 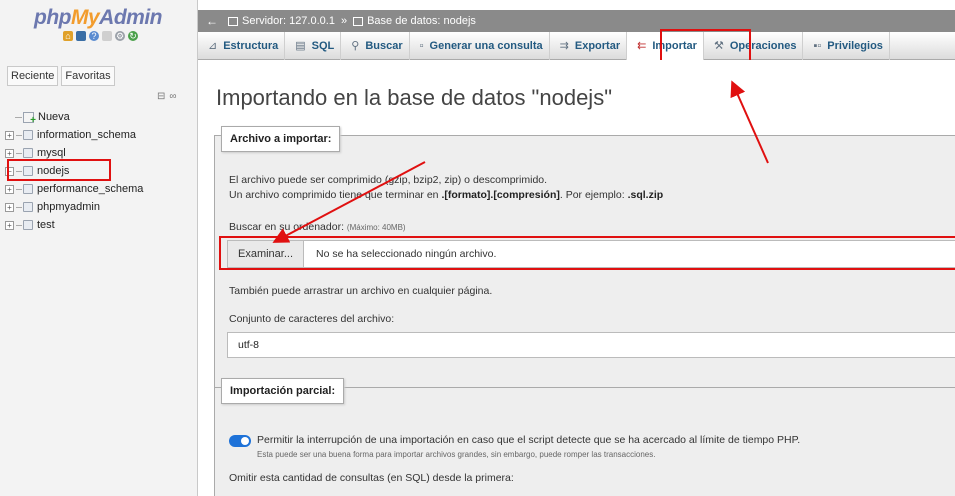 What do you see at coordinates (87, 135) in the screenshot?
I see `tree-item-label: information_schema` at bounding box center [87, 135].